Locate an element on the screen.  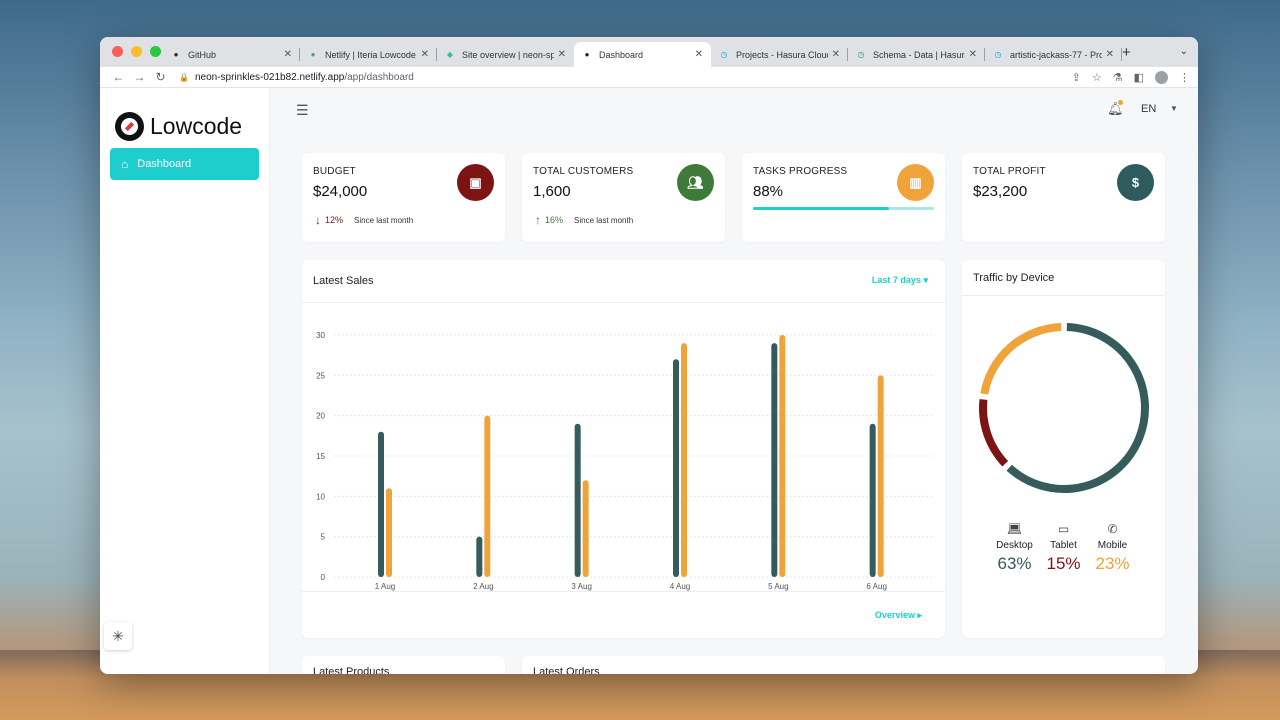
zoom-window-button is located at coordinates (155, 51).